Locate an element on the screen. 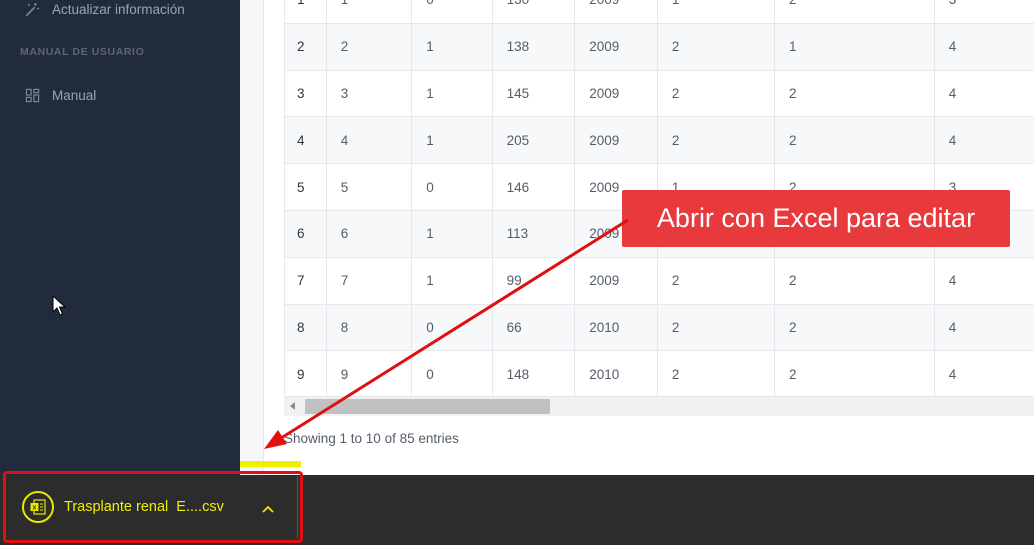 The height and width of the screenshot is (545, 1034). sidebar-item-manual: Manual is located at coordinates (60, 95).